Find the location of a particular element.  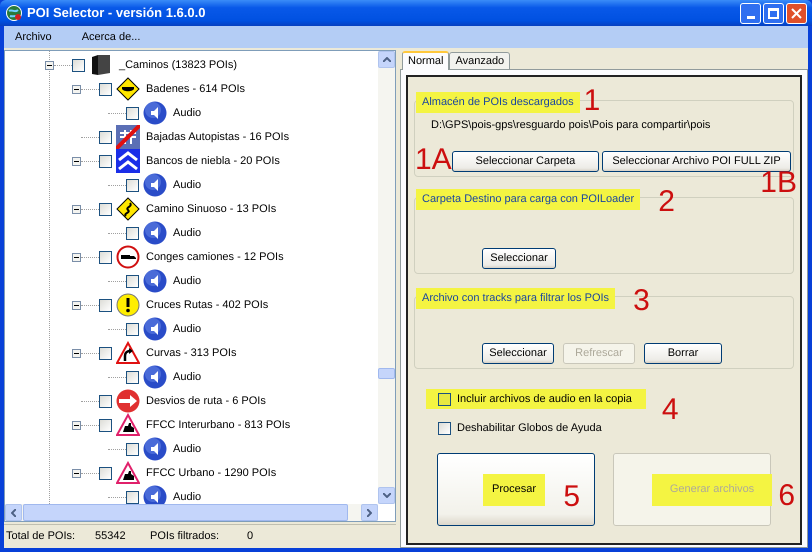

maximize-icon is located at coordinates (773, 13).